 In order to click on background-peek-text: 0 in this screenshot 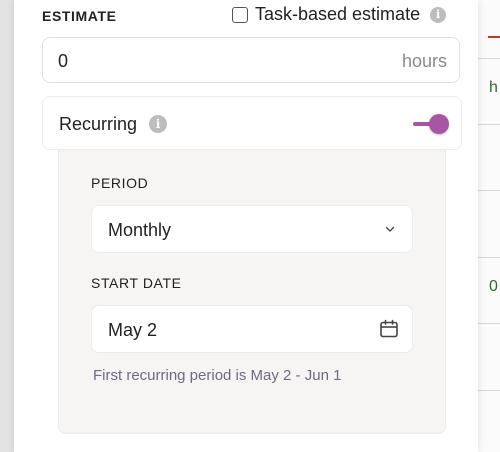, I will do `click(493, 286)`.